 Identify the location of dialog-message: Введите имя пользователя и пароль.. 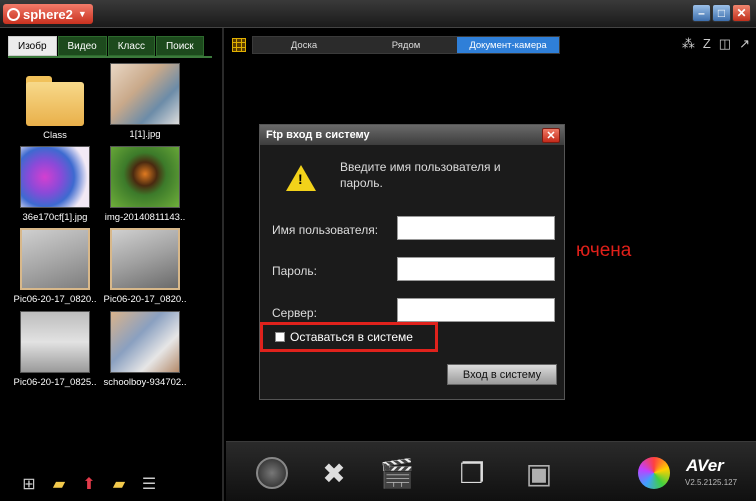
(420, 175).